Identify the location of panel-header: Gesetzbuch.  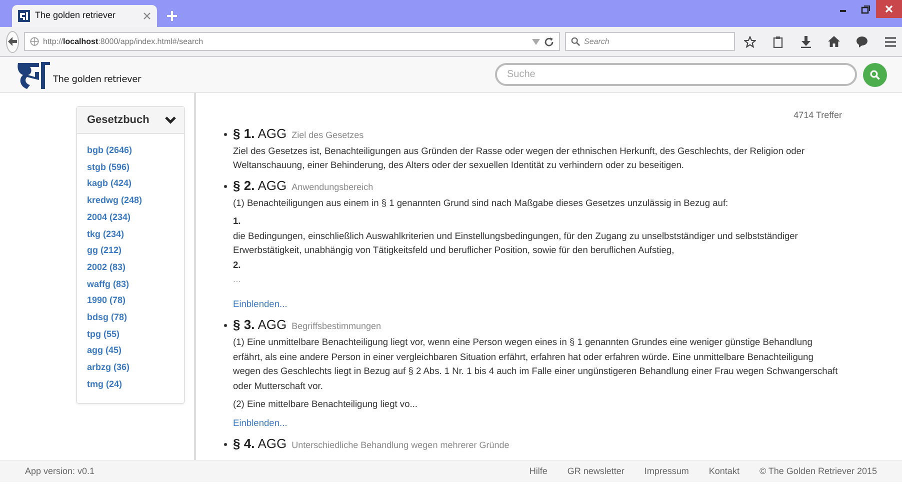
(130, 120).